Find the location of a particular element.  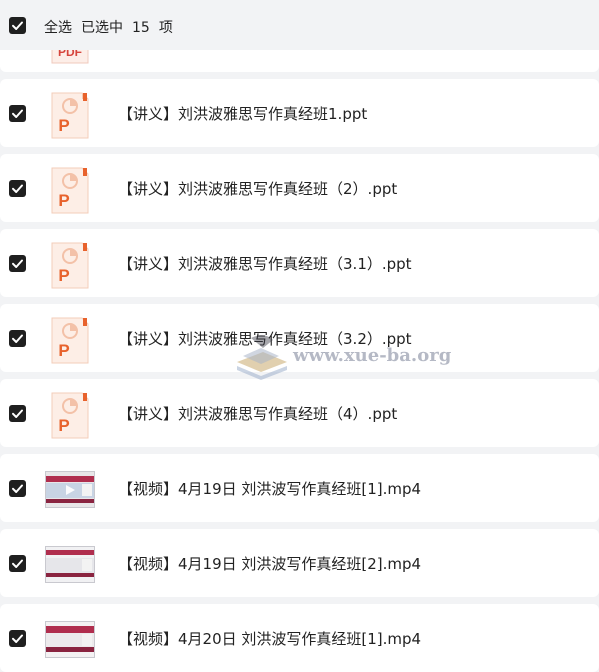

selection-summary: 全选 已选中 15 项 is located at coordinates (113, 27).